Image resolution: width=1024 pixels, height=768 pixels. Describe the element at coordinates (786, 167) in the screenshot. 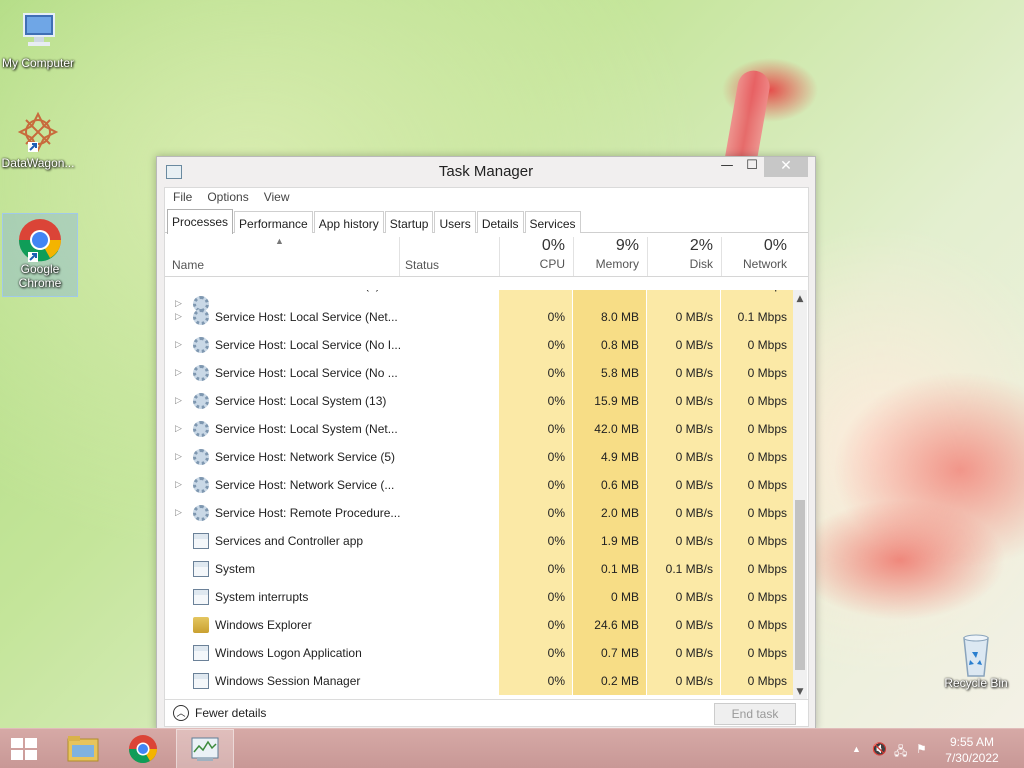

I see `close-button: ✕` at that location.